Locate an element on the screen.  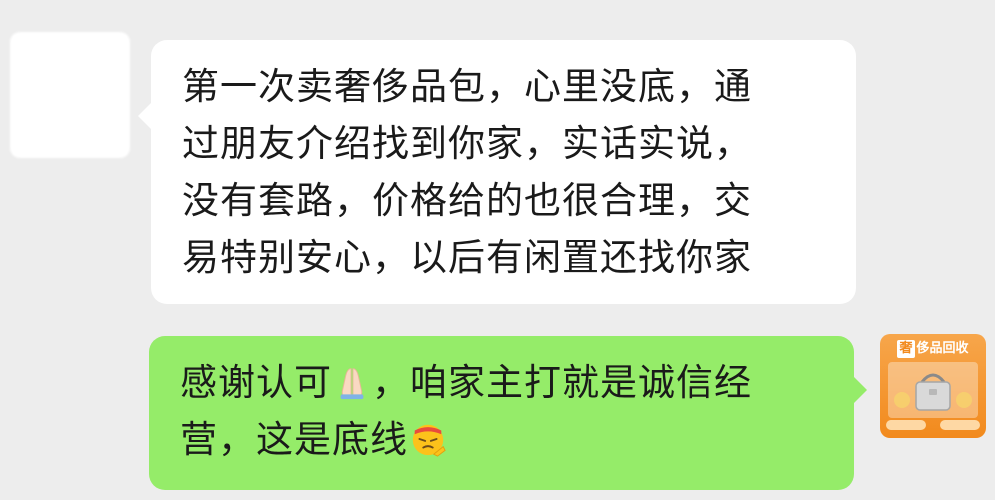
avatar-footer-bars is located at coordinates (933, 426).